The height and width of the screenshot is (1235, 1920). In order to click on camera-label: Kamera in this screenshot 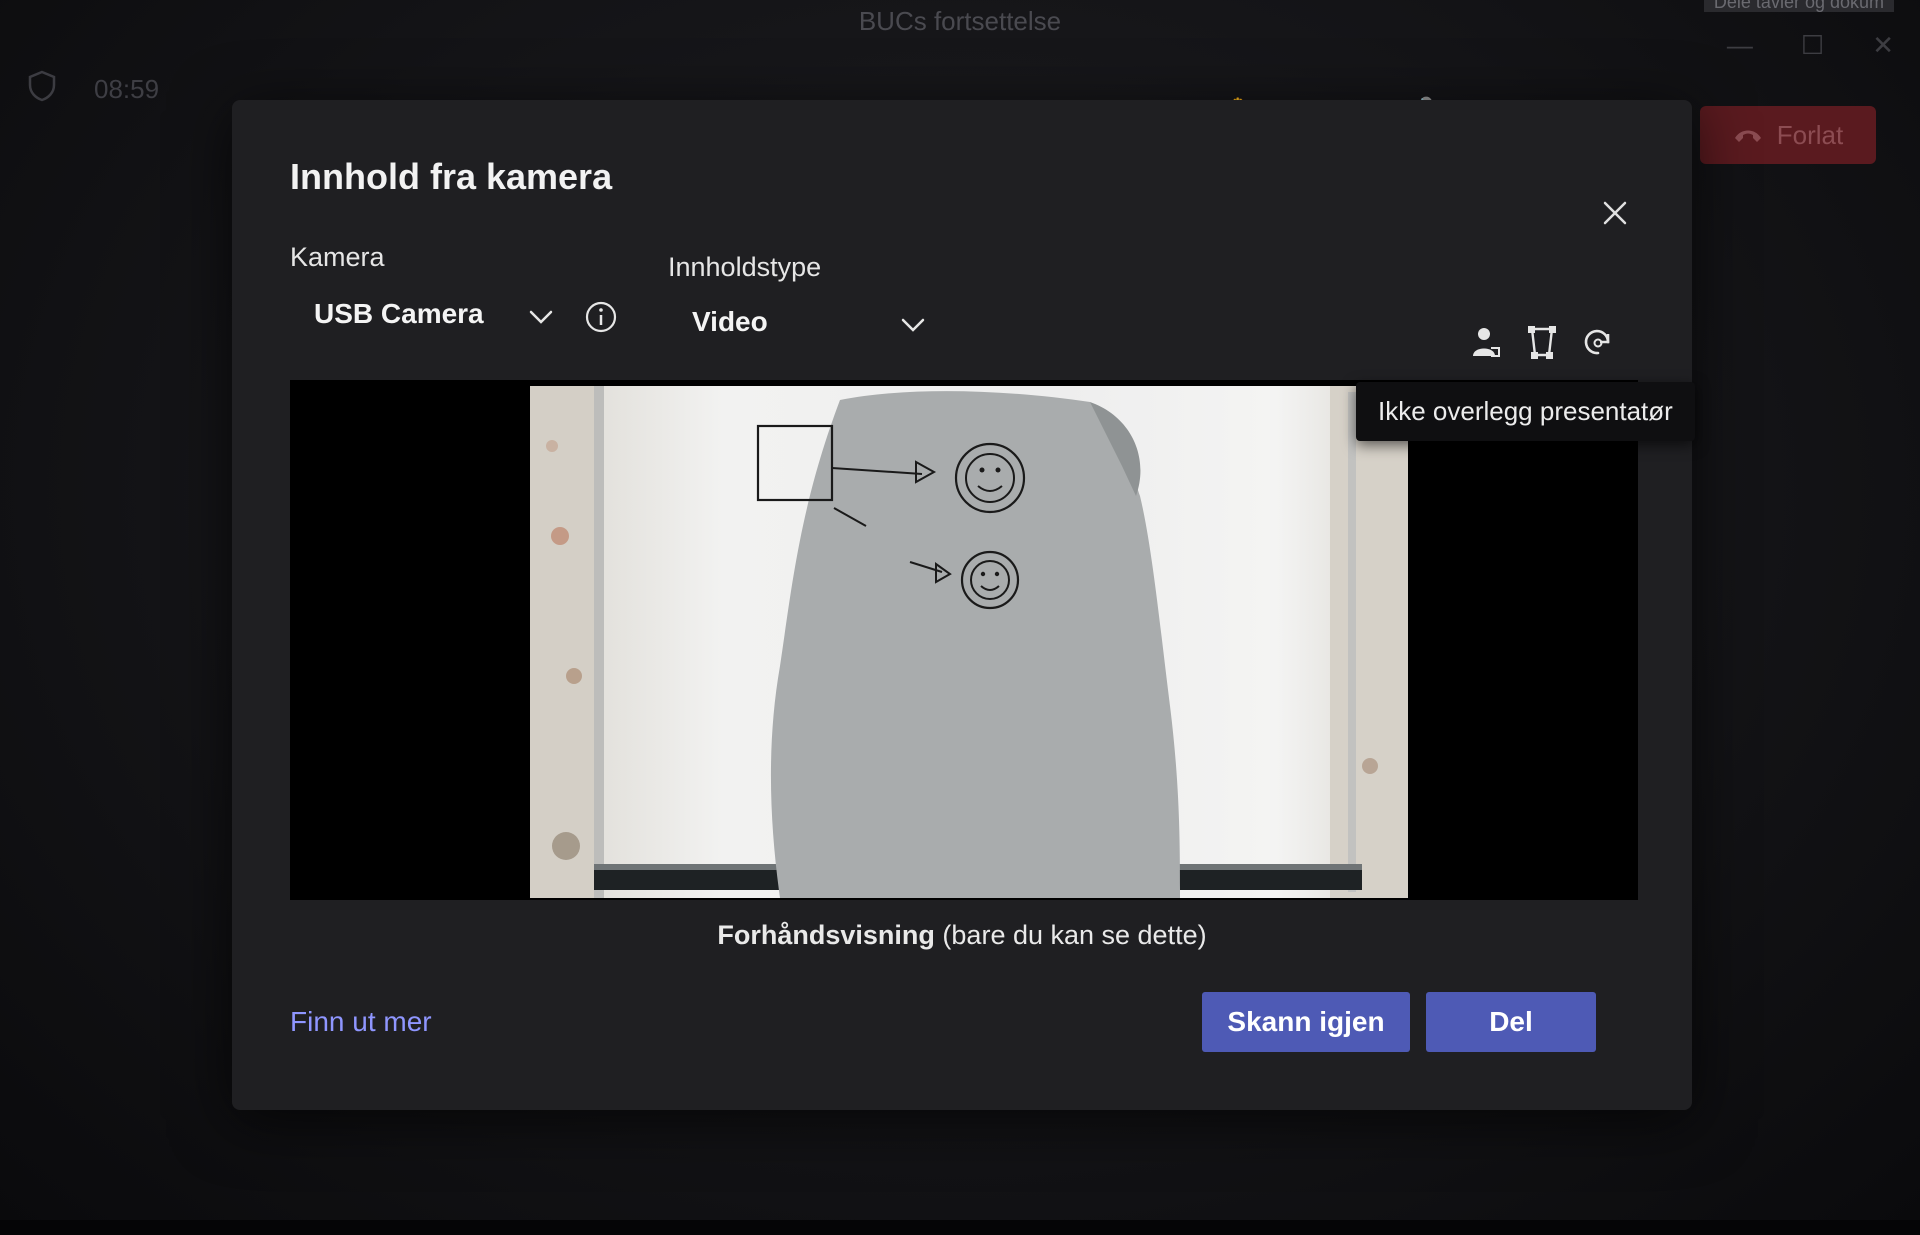, I will do `click(337, 257)`.